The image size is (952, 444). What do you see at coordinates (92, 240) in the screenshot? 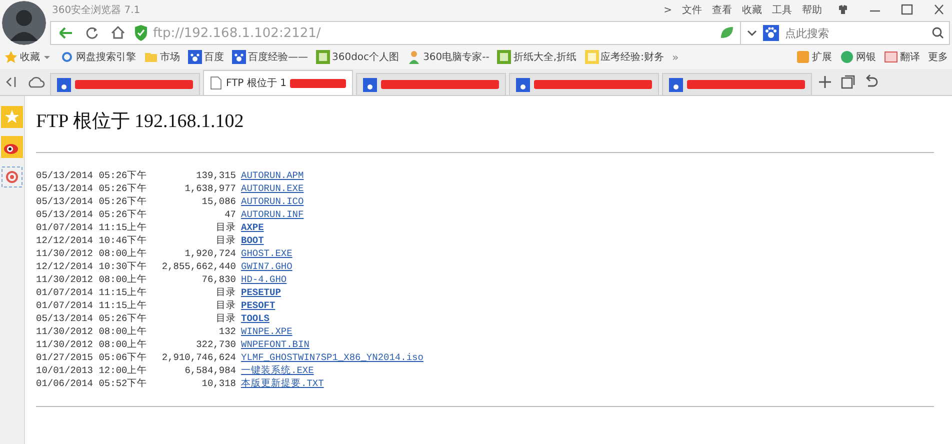
I see `entry-date: 12/12/2014 10:46下午` at bounding box center [92, 240].